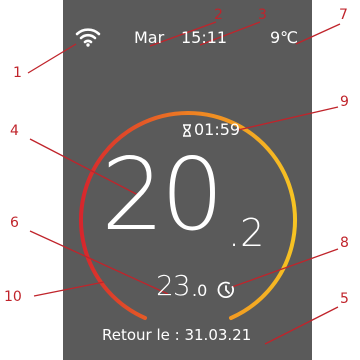  Describe the element at coordinates (14, 223) in the screenshot. I see `callout-6: 6` at that location.